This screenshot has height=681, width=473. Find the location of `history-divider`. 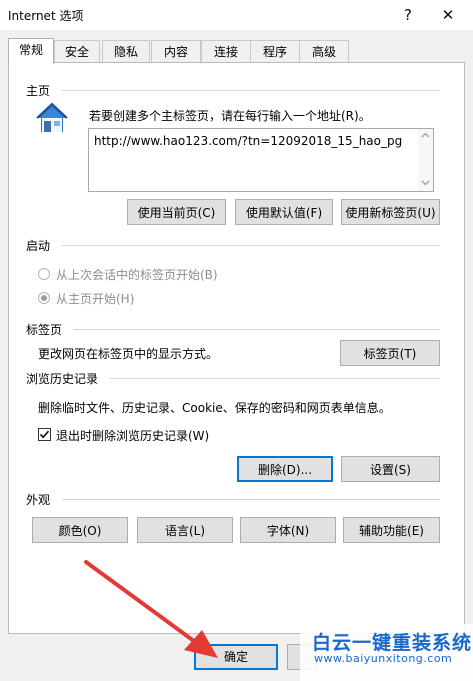

history-divider is located at coordinates (275, 378).